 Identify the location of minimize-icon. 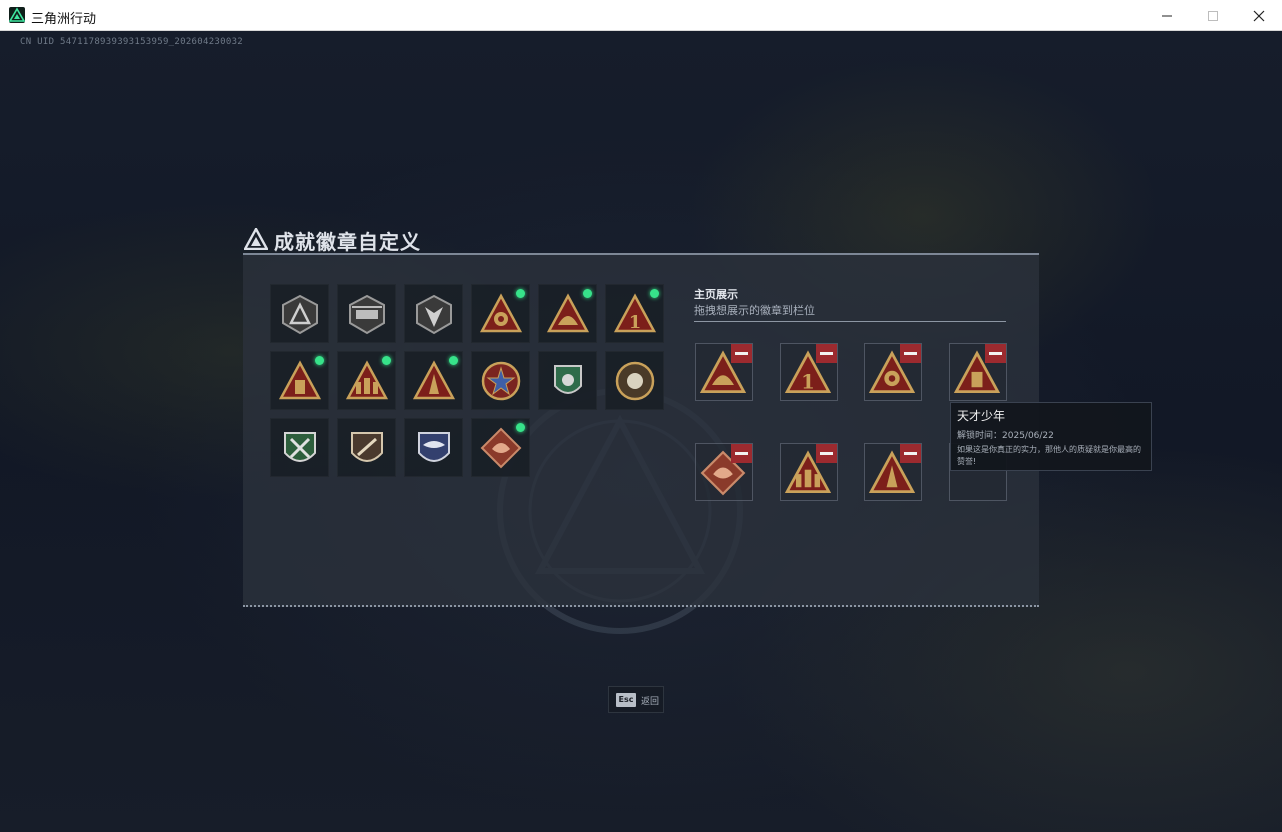
(1167, 16).